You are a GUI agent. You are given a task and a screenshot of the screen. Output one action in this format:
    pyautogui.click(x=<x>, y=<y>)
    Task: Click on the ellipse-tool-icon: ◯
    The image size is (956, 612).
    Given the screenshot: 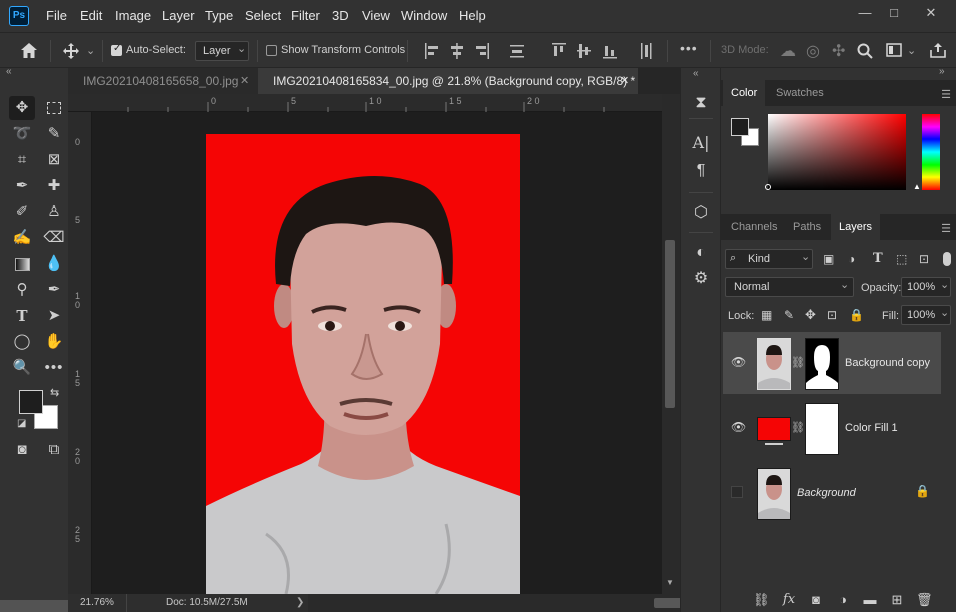 What is the action you would take?
    pyautogui.click(x=22, y=342)
    